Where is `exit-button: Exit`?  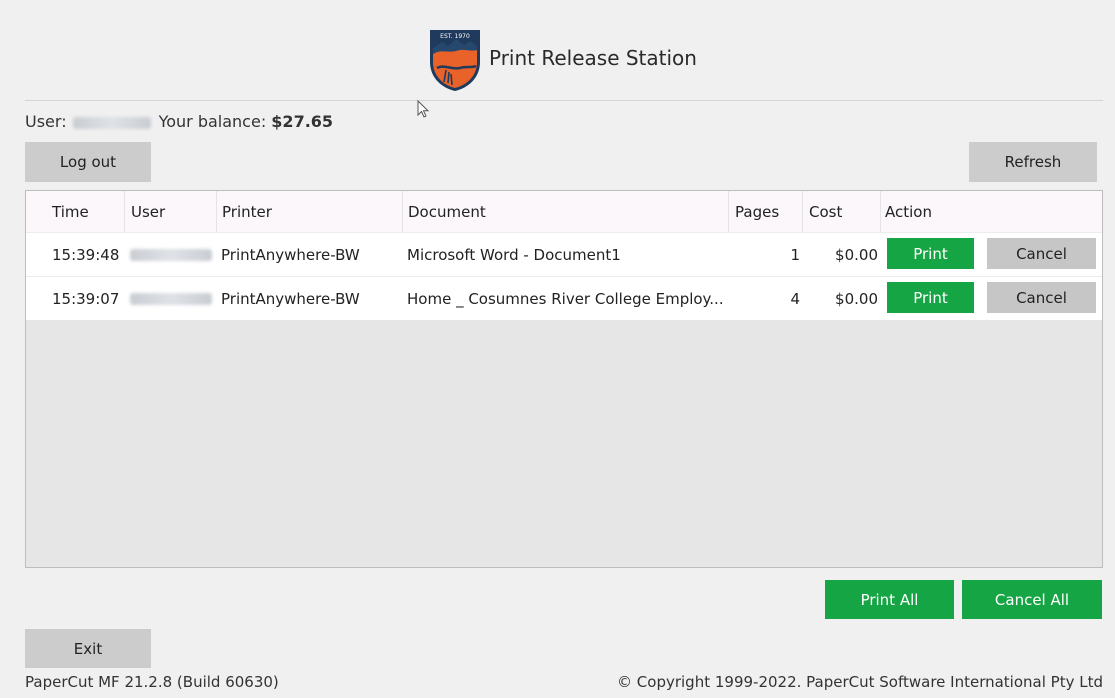
exit-button: Exit is located at coordinates (88, 648).